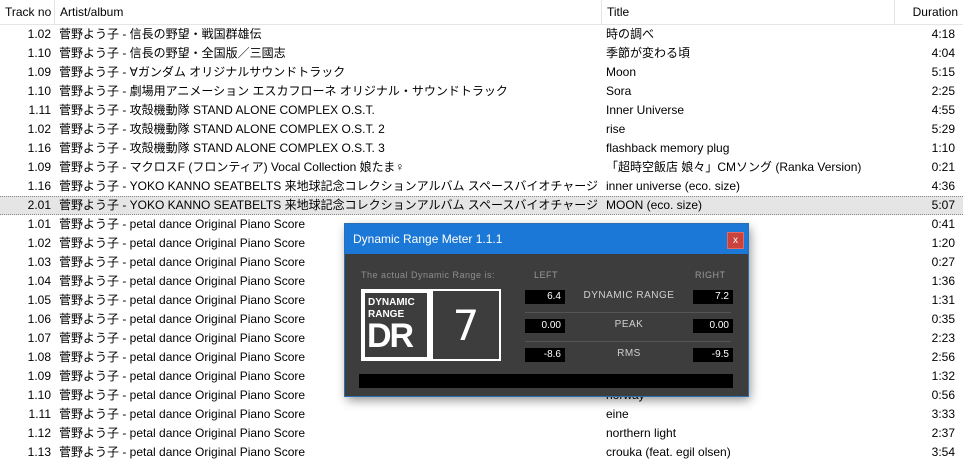 This screenshot has width=963, height=466. What do you see at coordinates (328, 12) in the screenshot?
I see `column-header-artist: Artist/album` at bounding box center [328, 12].